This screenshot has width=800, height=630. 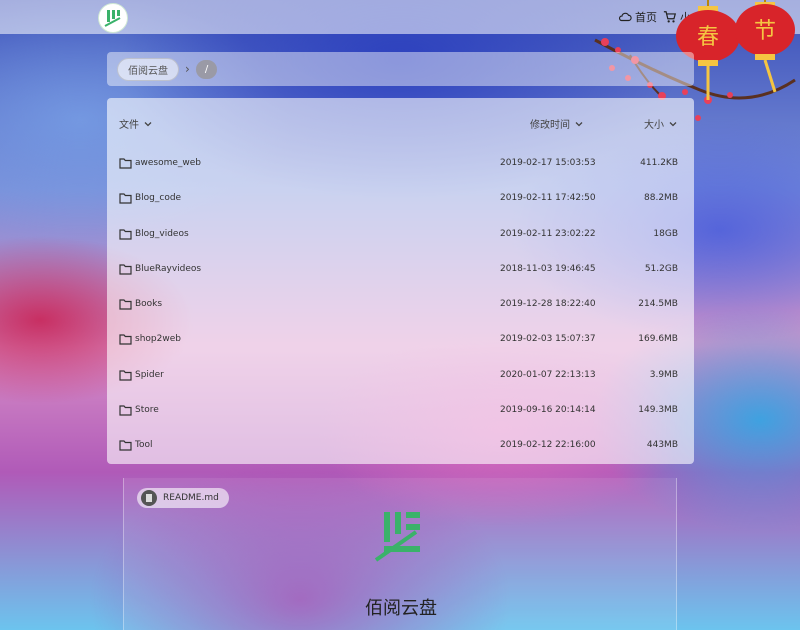 What do you see at coordinates (129, 125) in the screenshot?
I see `column-name-label: 文件` at bounding box center [129, 125].